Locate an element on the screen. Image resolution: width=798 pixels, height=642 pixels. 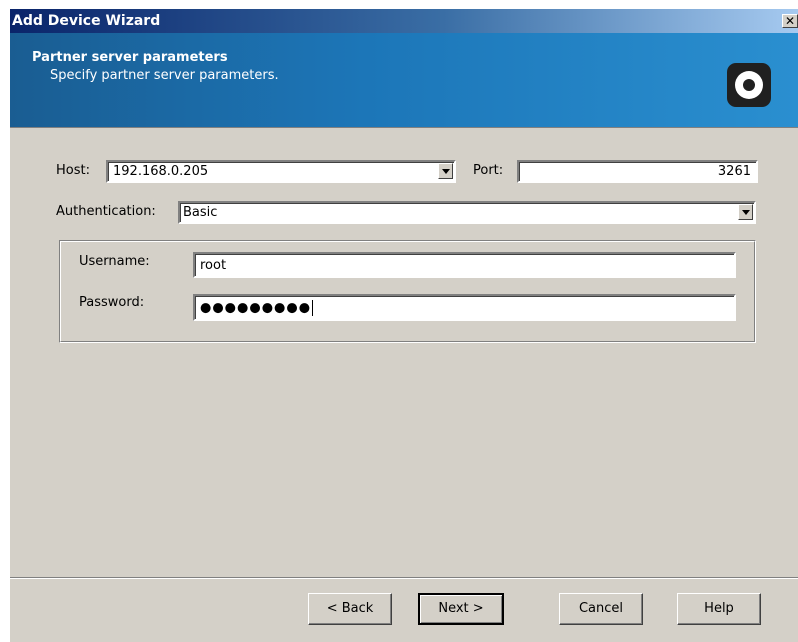
authentication-select: Basic is located at coordinates (467, 212).